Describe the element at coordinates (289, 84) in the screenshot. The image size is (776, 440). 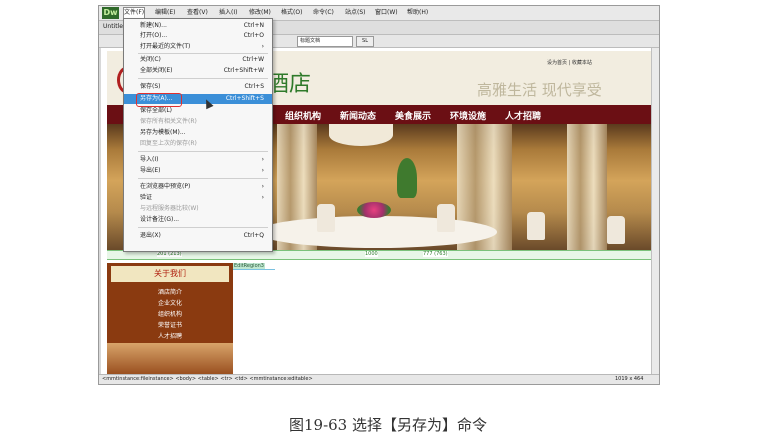
I see `site-title: 酒店` at that location.